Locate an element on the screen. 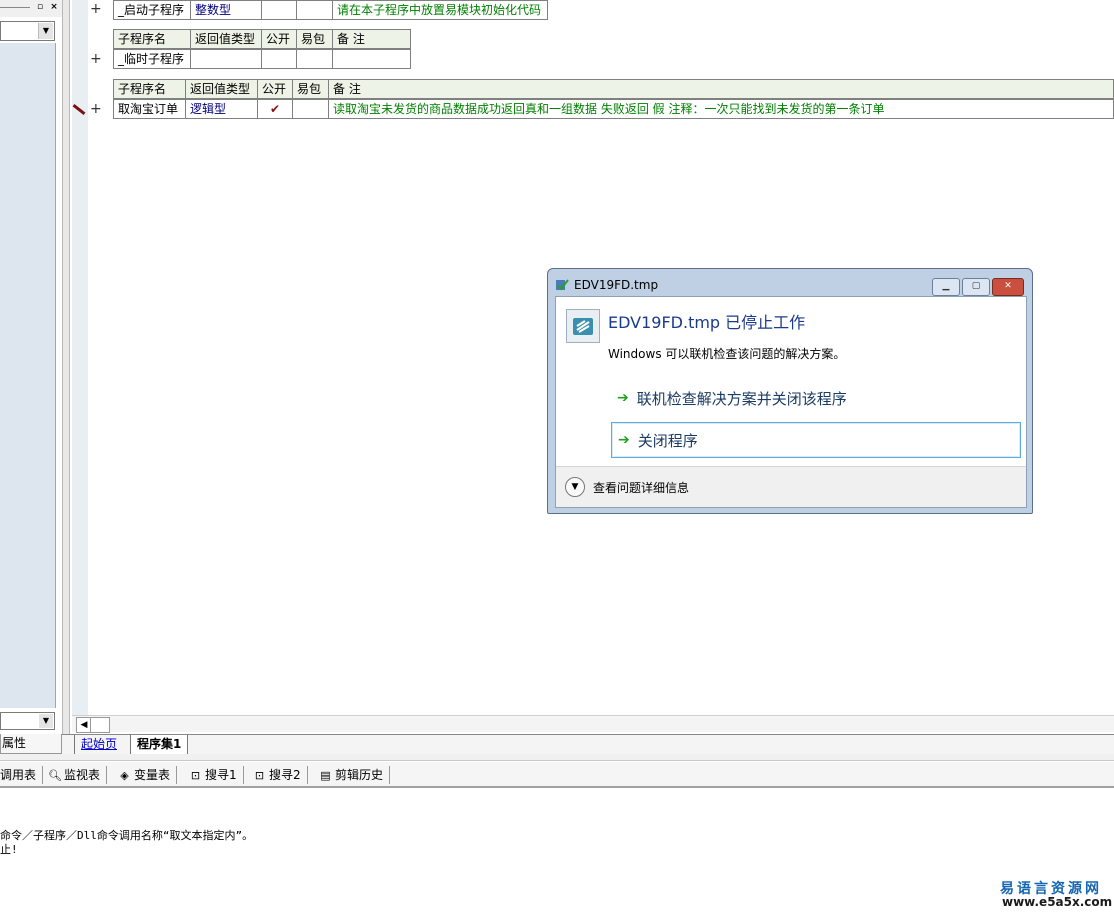 This screenshot has width=1114, height=915. public-check-icon: ✔ is located at coordinates (275, 109).